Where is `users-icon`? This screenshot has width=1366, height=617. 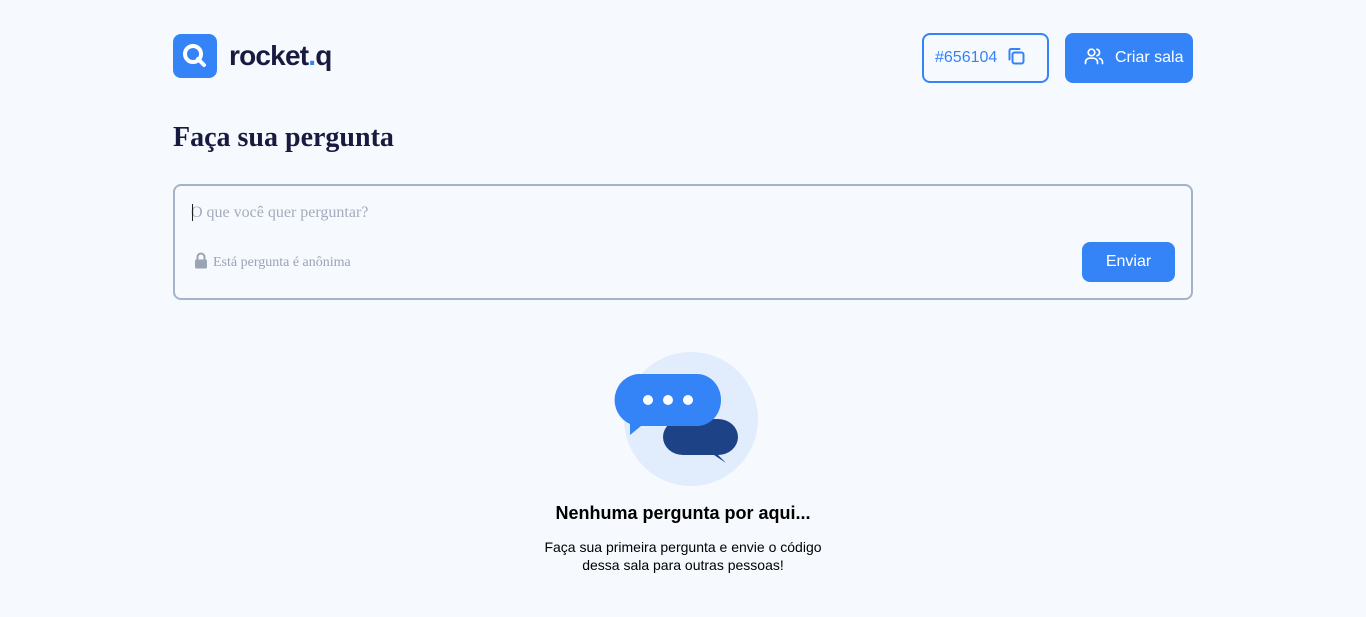 users-icon is located at coordinates (1094, 58).